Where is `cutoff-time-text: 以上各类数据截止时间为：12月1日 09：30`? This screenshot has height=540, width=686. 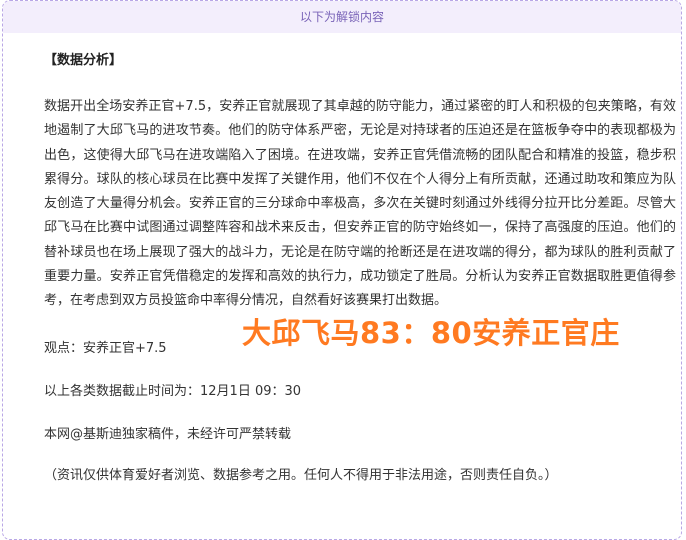
cutoff-time-text: 以上各类数据截止时间为：12月1日 09：30 is located at coordinates (173, 391).